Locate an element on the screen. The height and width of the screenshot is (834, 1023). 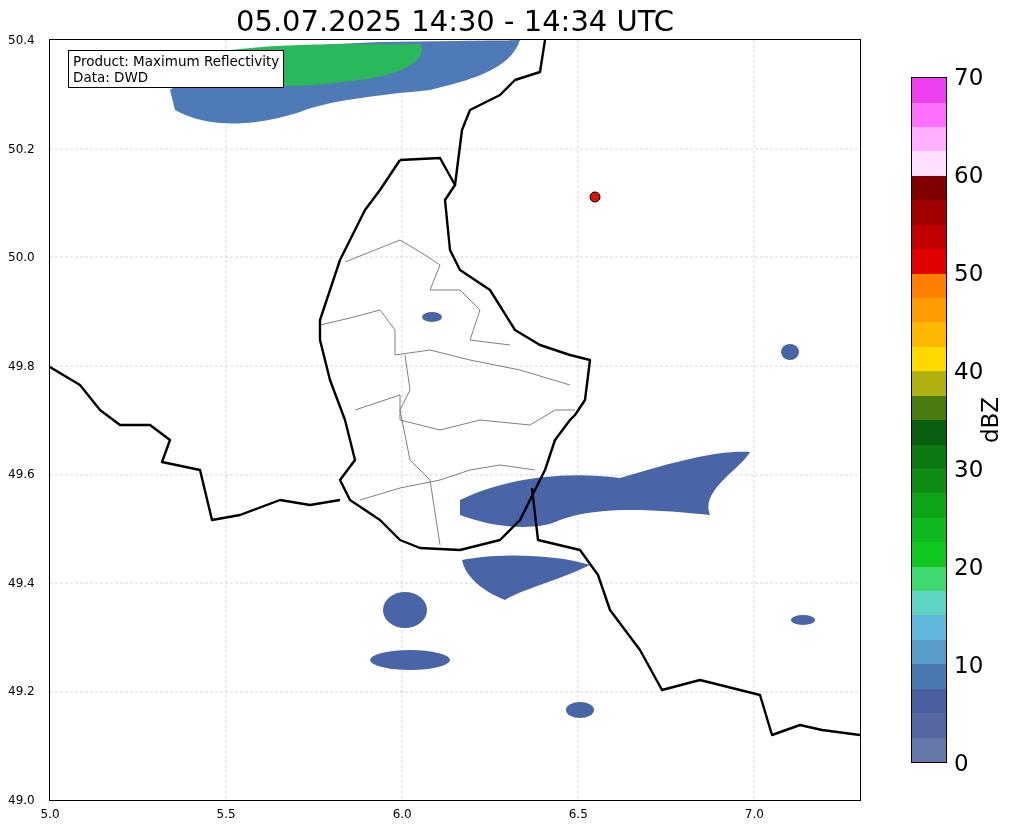
x-tick-label: 5.5 is located at coordinates (226, 814).